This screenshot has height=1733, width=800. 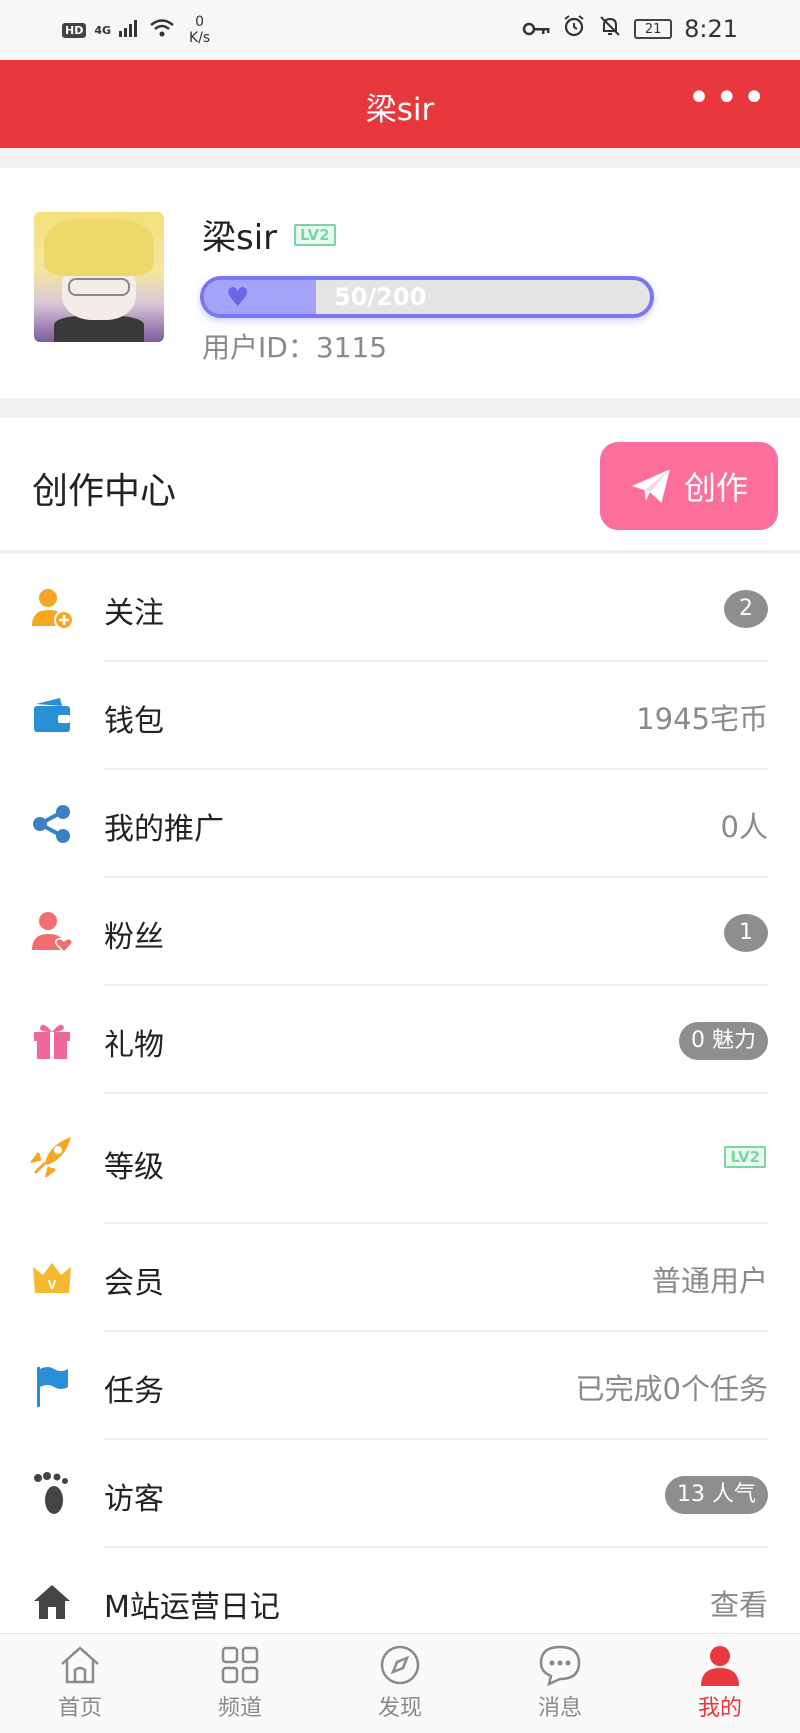 What do you see at coordinates (80, 1665) in the screenshot?
I see `home-tab-icon` at bounding box center [80, 1665].